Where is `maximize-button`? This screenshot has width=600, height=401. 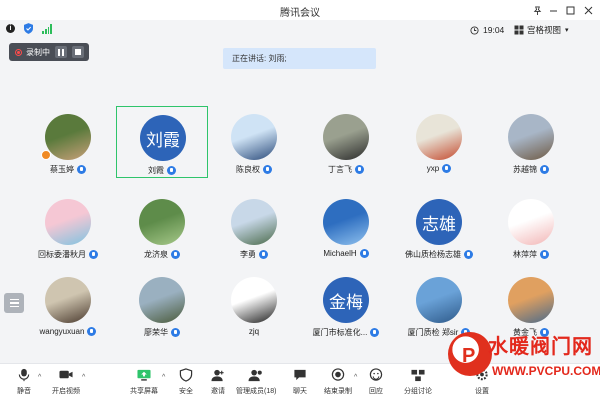
maximize-button is located at coordinates (570, 10).